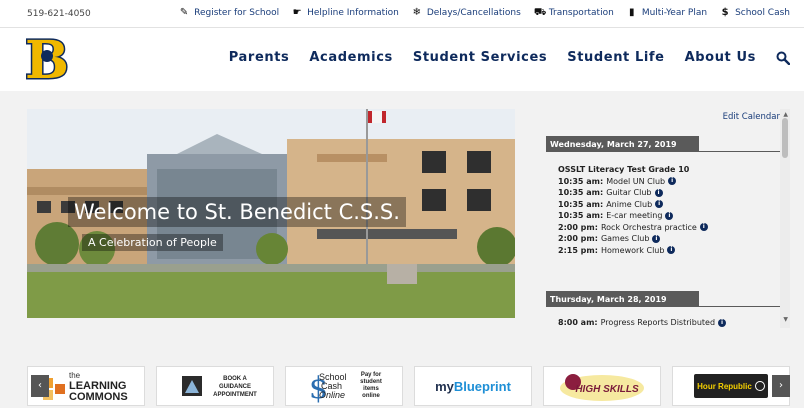 The width and height of the screenshot is (804, 408). Describe the element at coordinates (229, 13) in the screenshot. I see `register-link: ✎ Register for School` at that location.